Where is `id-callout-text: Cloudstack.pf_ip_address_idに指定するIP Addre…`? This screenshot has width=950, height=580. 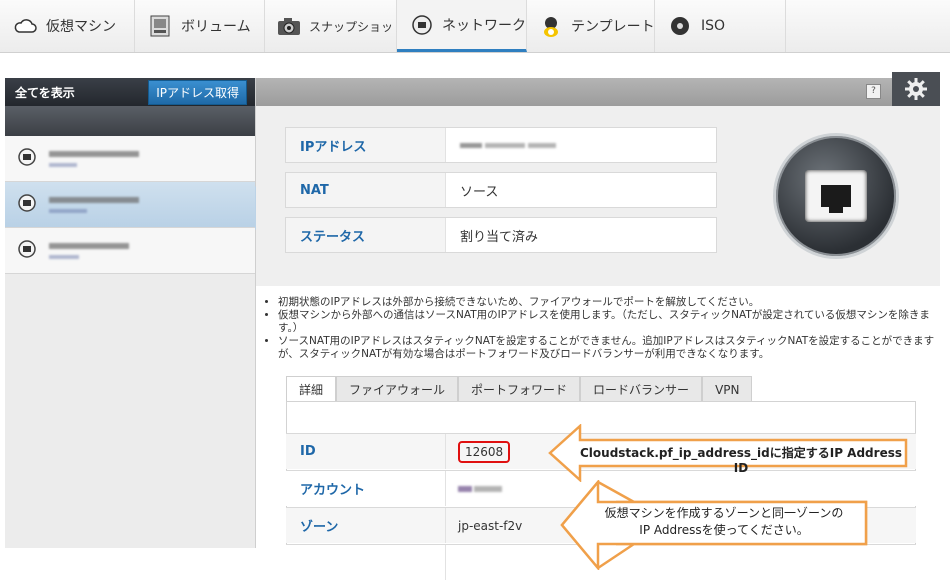
id-callout-text: Cloudstack.pf_ip_address_idに指定するIP Addre… is located at coordinates (740, 460).